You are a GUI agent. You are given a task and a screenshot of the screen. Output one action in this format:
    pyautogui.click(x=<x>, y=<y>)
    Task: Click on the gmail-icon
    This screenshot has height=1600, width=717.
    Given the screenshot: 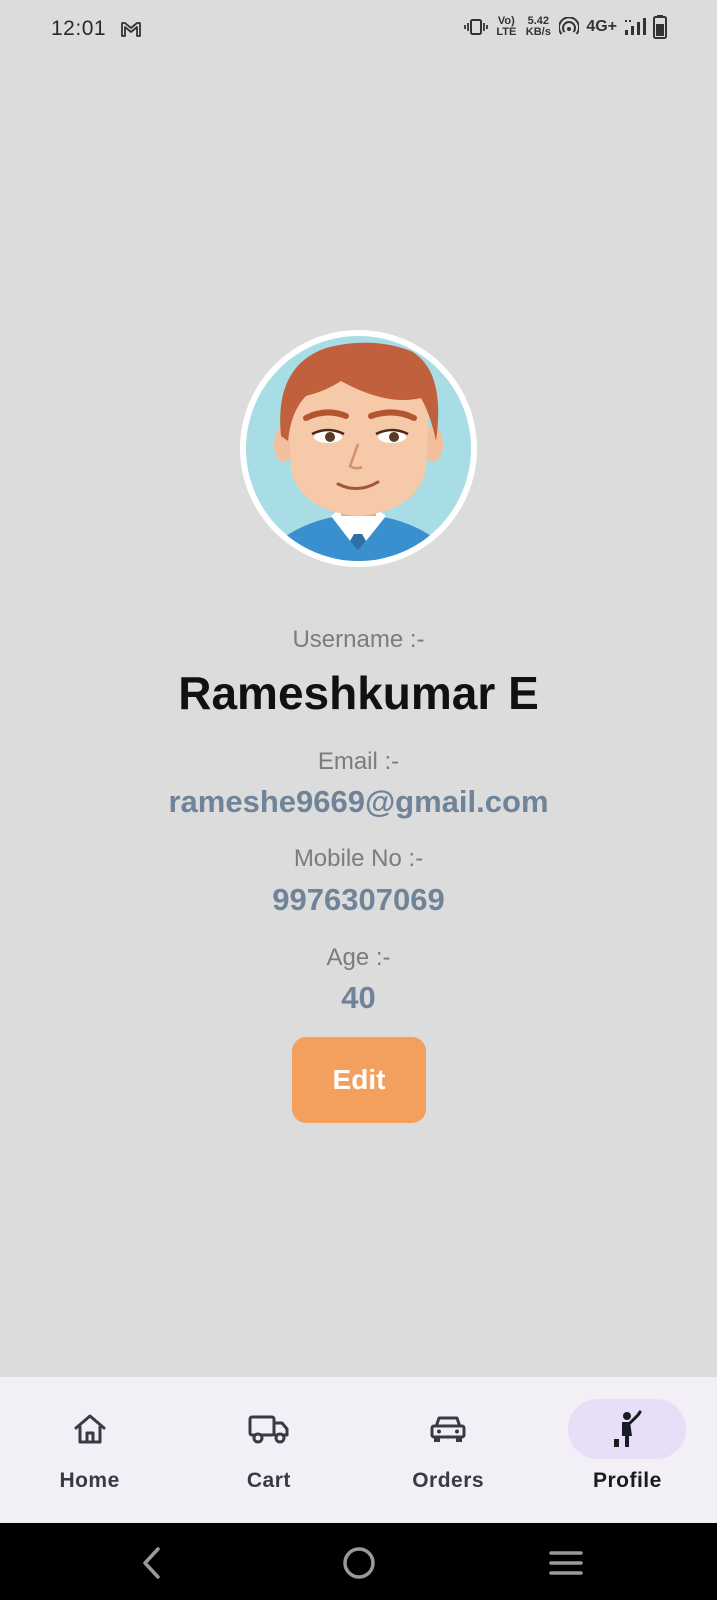 What is the action you would take?
    pyautogui.click(x=131, y=29)
    